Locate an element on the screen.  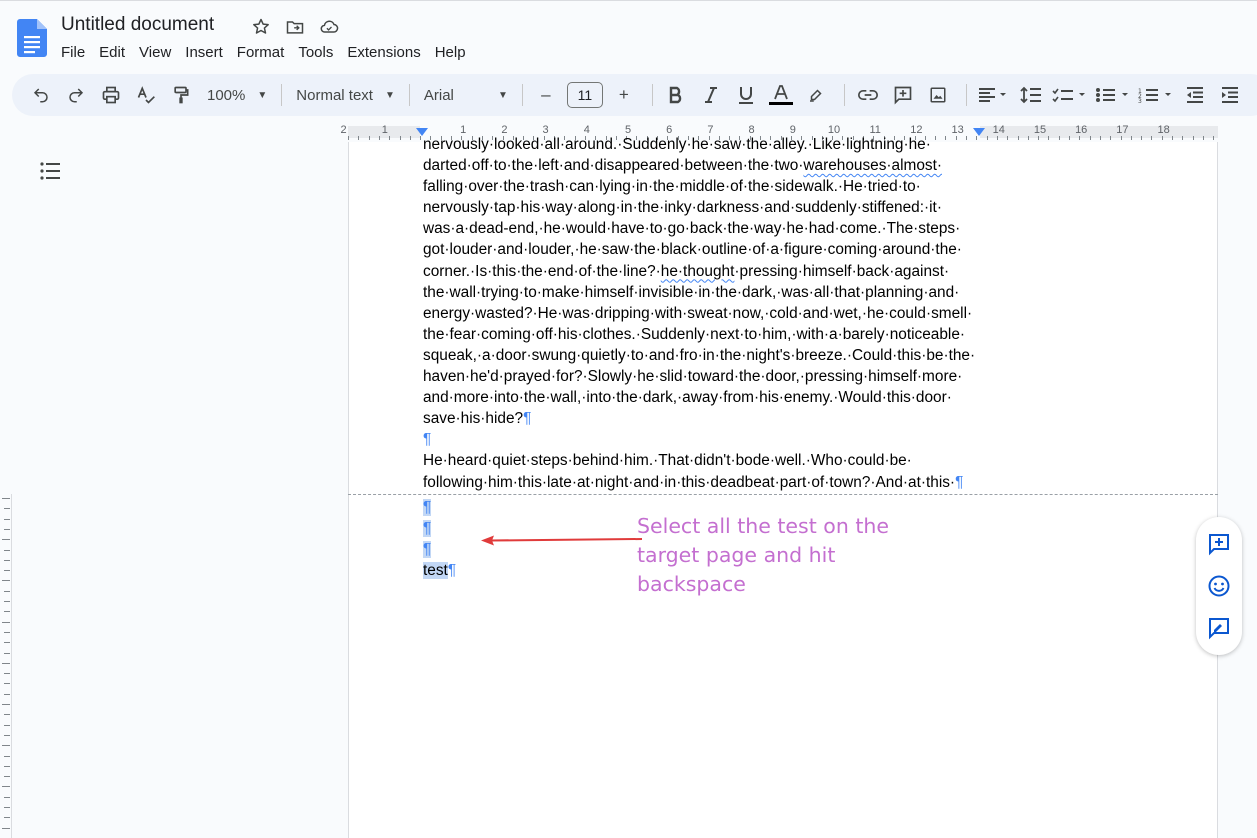
menu-edit: Edit is located at coordinates (112, 52).